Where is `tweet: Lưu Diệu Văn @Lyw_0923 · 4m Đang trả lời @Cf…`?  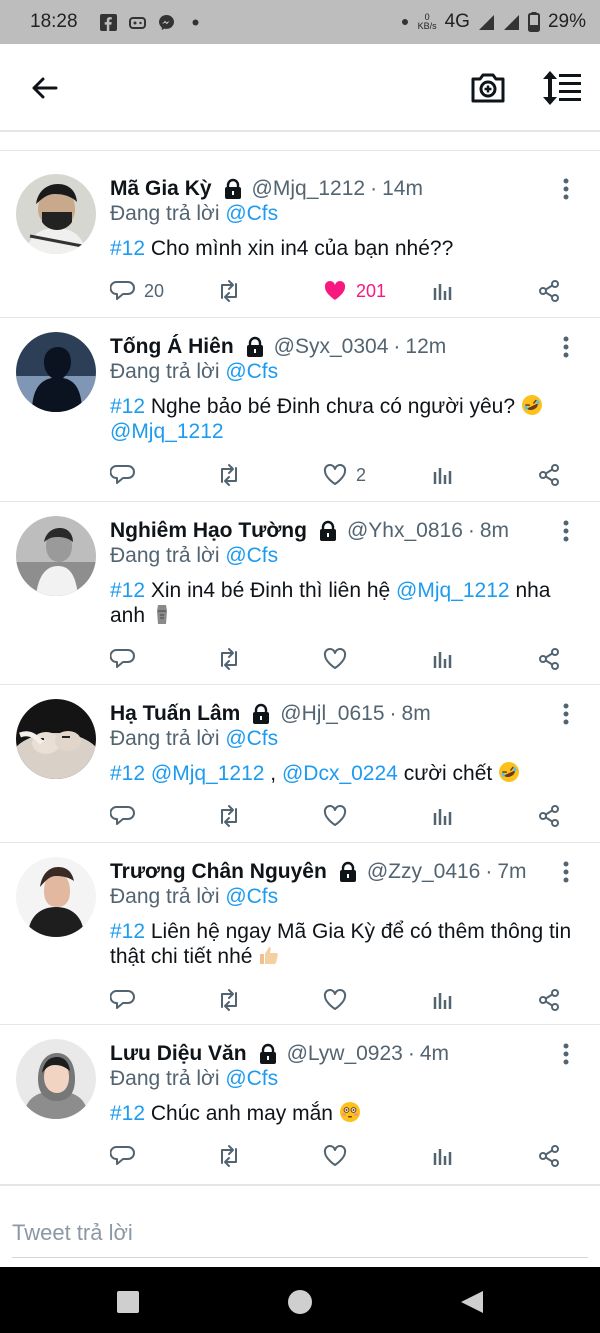 tweet: Lưu Diệu Văn @Lyw_0923 · 4m Đang trả lời @Cf… is located at coordinates (300, 1105).